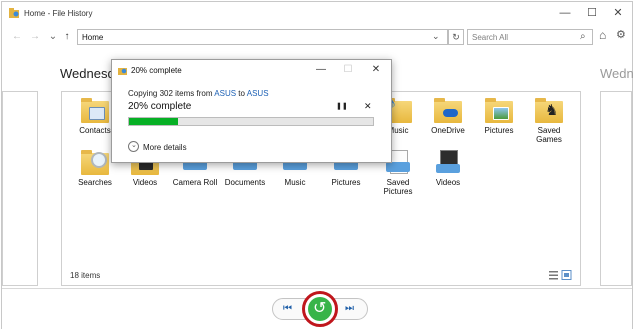 The image size is (634, 330). I want to click on title-bar: Home - File History — ☐ ✕, so click(317, 14).